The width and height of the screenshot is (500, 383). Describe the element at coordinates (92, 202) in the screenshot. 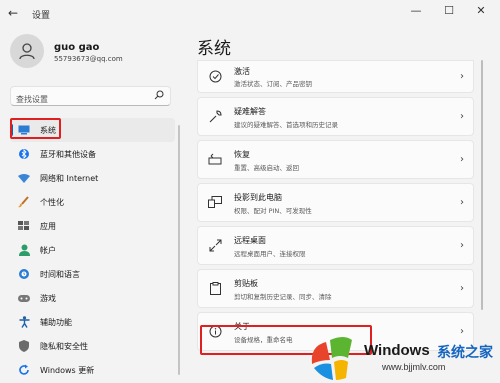

I see `sidebar-item-personalization: 个性化` at that location.